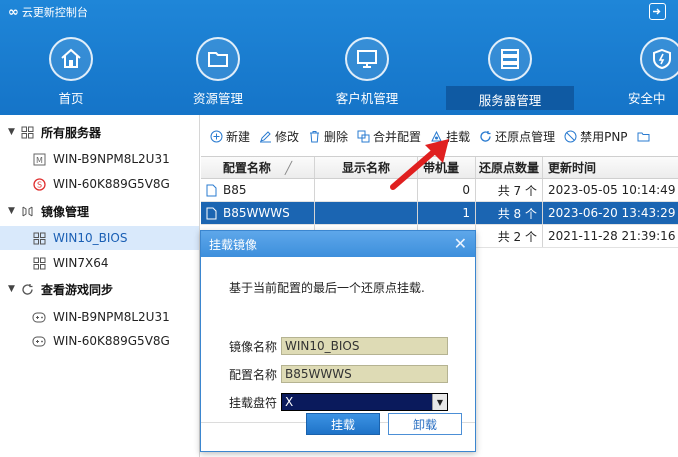  I want to click on new-button: 新建, so click(230, 136).